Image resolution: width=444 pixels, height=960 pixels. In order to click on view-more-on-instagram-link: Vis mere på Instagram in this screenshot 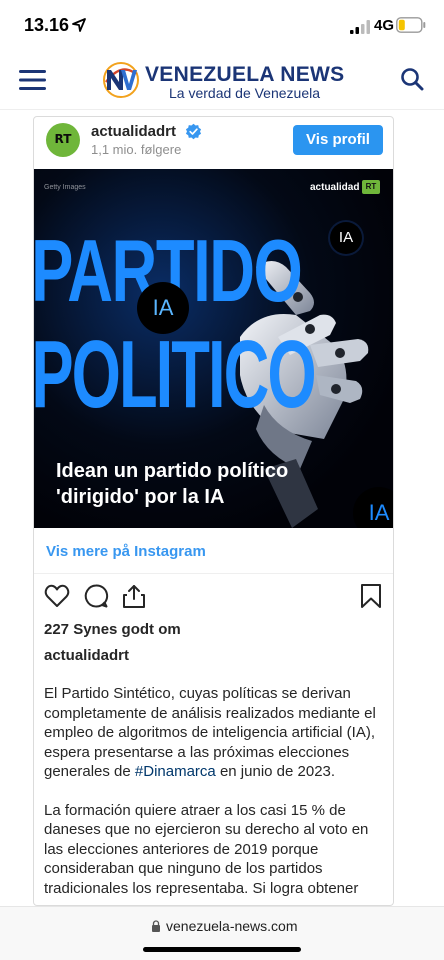, I will do `click(126, 551)`.